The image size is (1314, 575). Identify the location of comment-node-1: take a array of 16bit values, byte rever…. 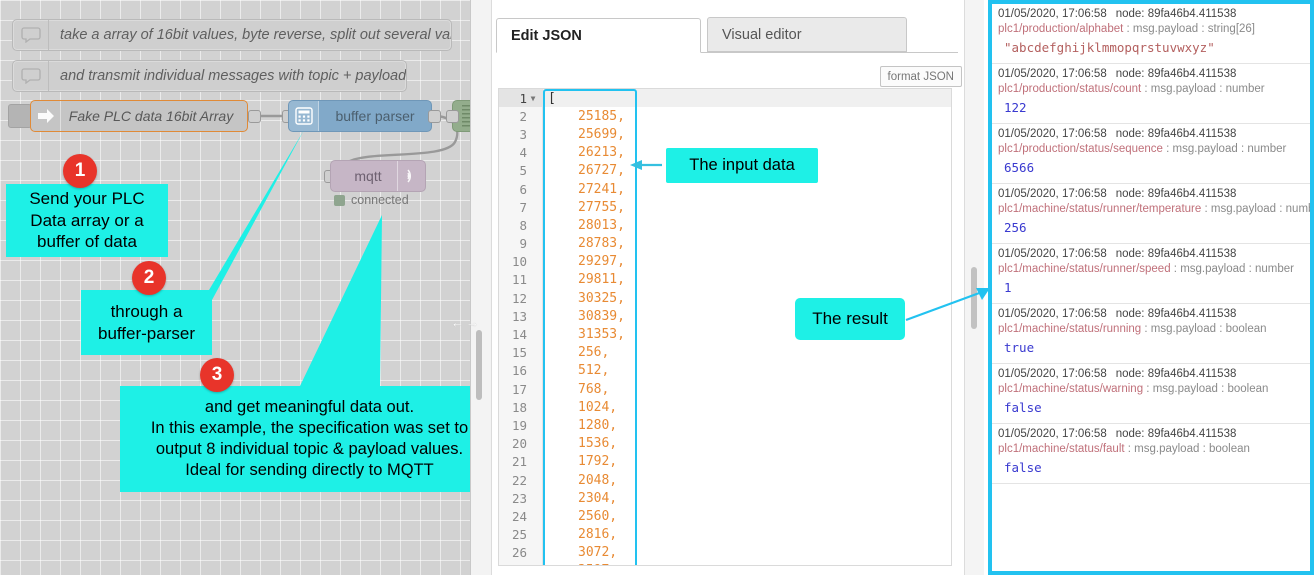
(232, 35).